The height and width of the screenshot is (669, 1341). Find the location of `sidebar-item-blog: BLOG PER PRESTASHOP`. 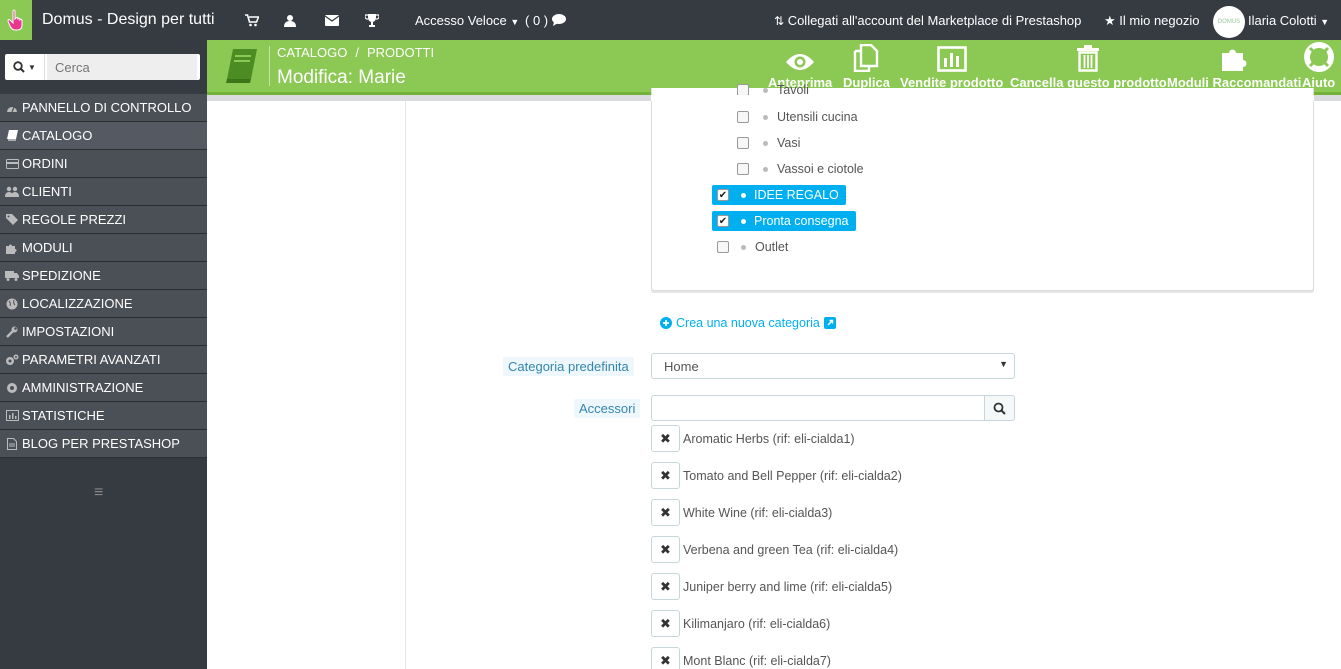

sidebar-item-blog: BLOG PER PRESTASHOP is located at coordinates (103, 444).